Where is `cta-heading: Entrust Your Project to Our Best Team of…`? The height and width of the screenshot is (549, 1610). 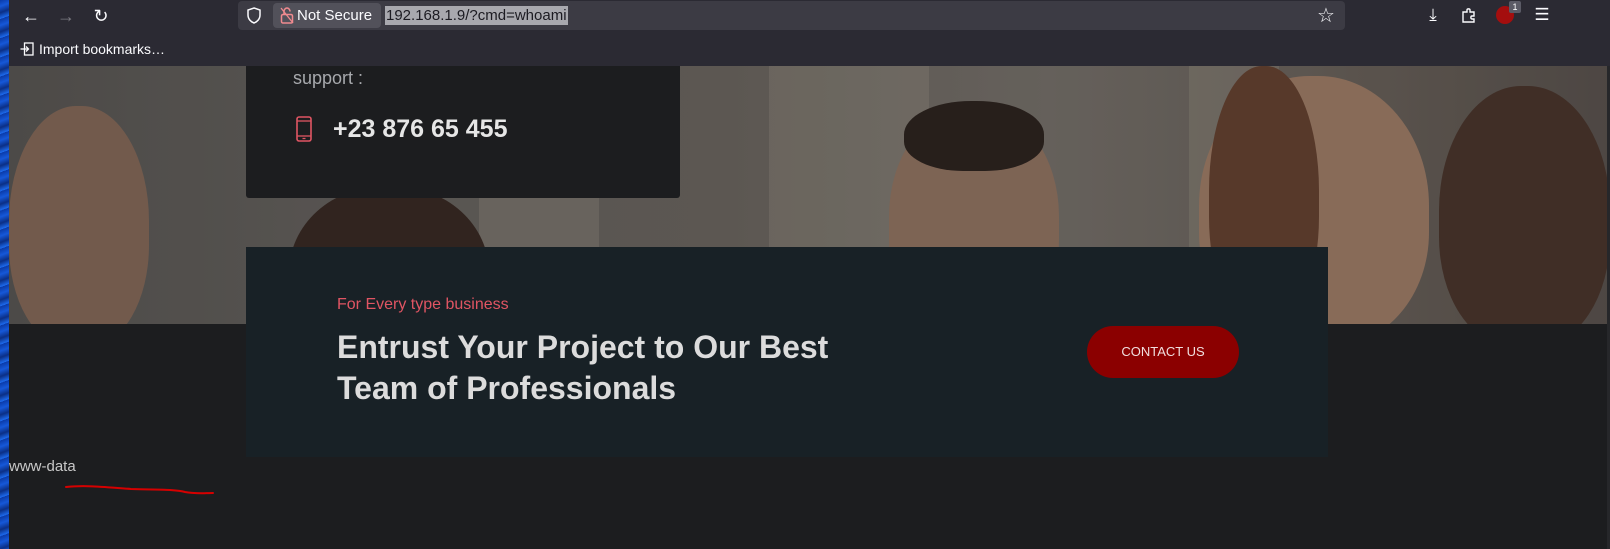 cta-heading: Entrust Your Project to Our Best Team of… is located at coordinates (583, 367).